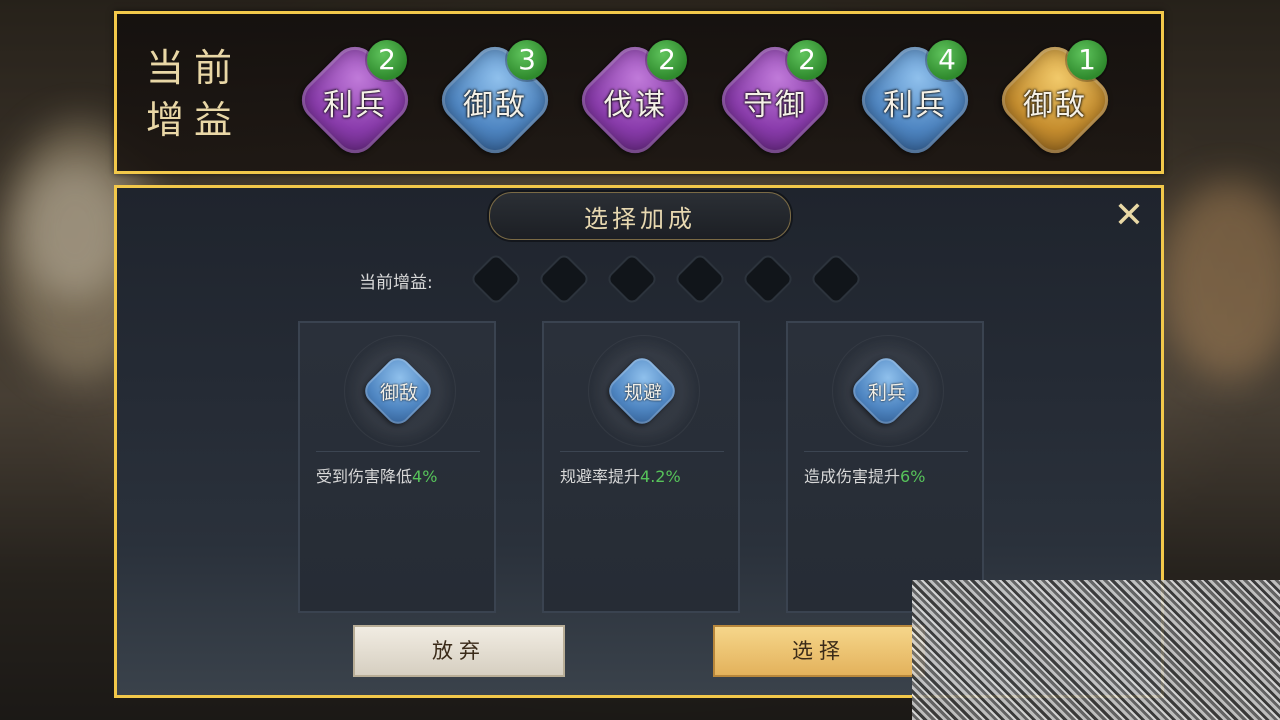 This screenshot has width=1280, height=720. I want to click on bonus-description: 受到伤害降低4%, so click(376, 475).